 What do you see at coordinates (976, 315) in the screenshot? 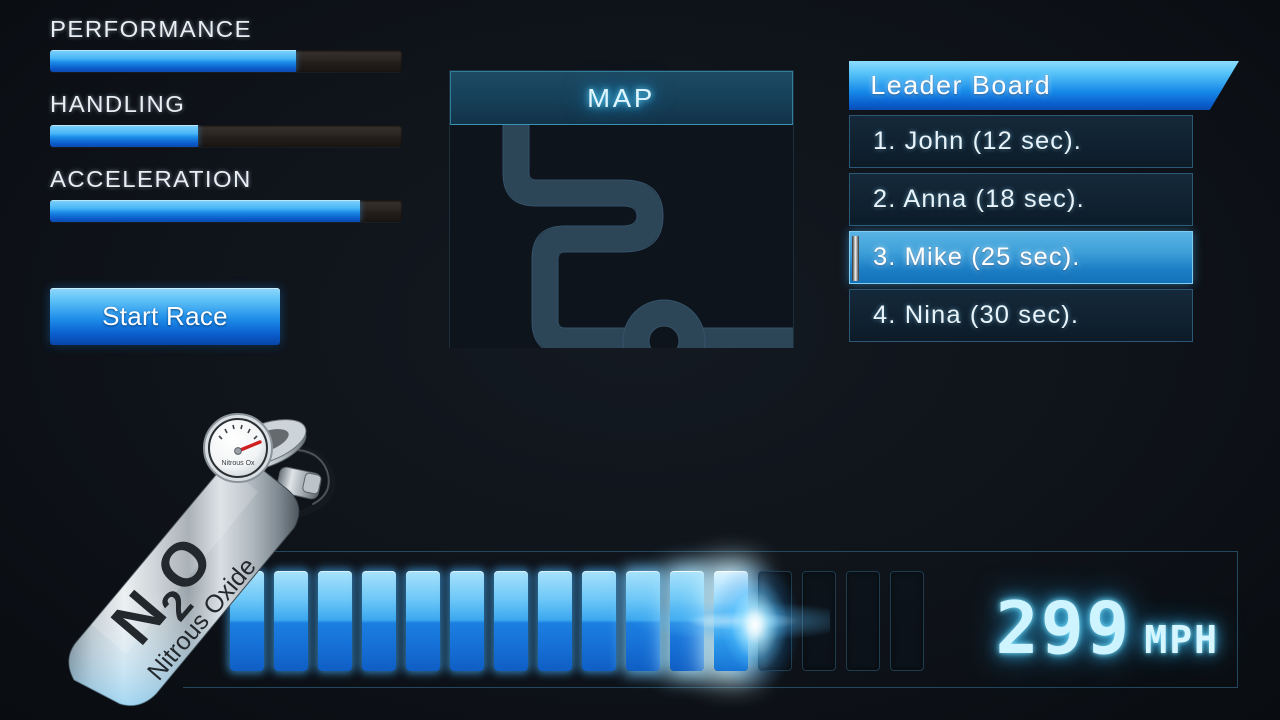
I see `leaderboard-row-label: 4. Nina (30 sec).` at bounding box center [976, 315].